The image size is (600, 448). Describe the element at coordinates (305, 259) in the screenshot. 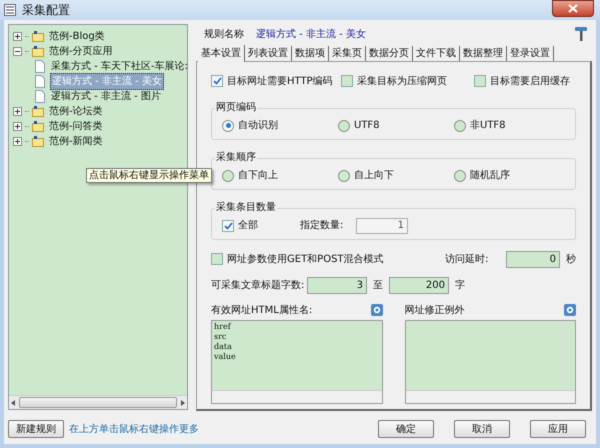

I see `checkbox-label: 网址参数使用GET和POST混合模式` at that location.